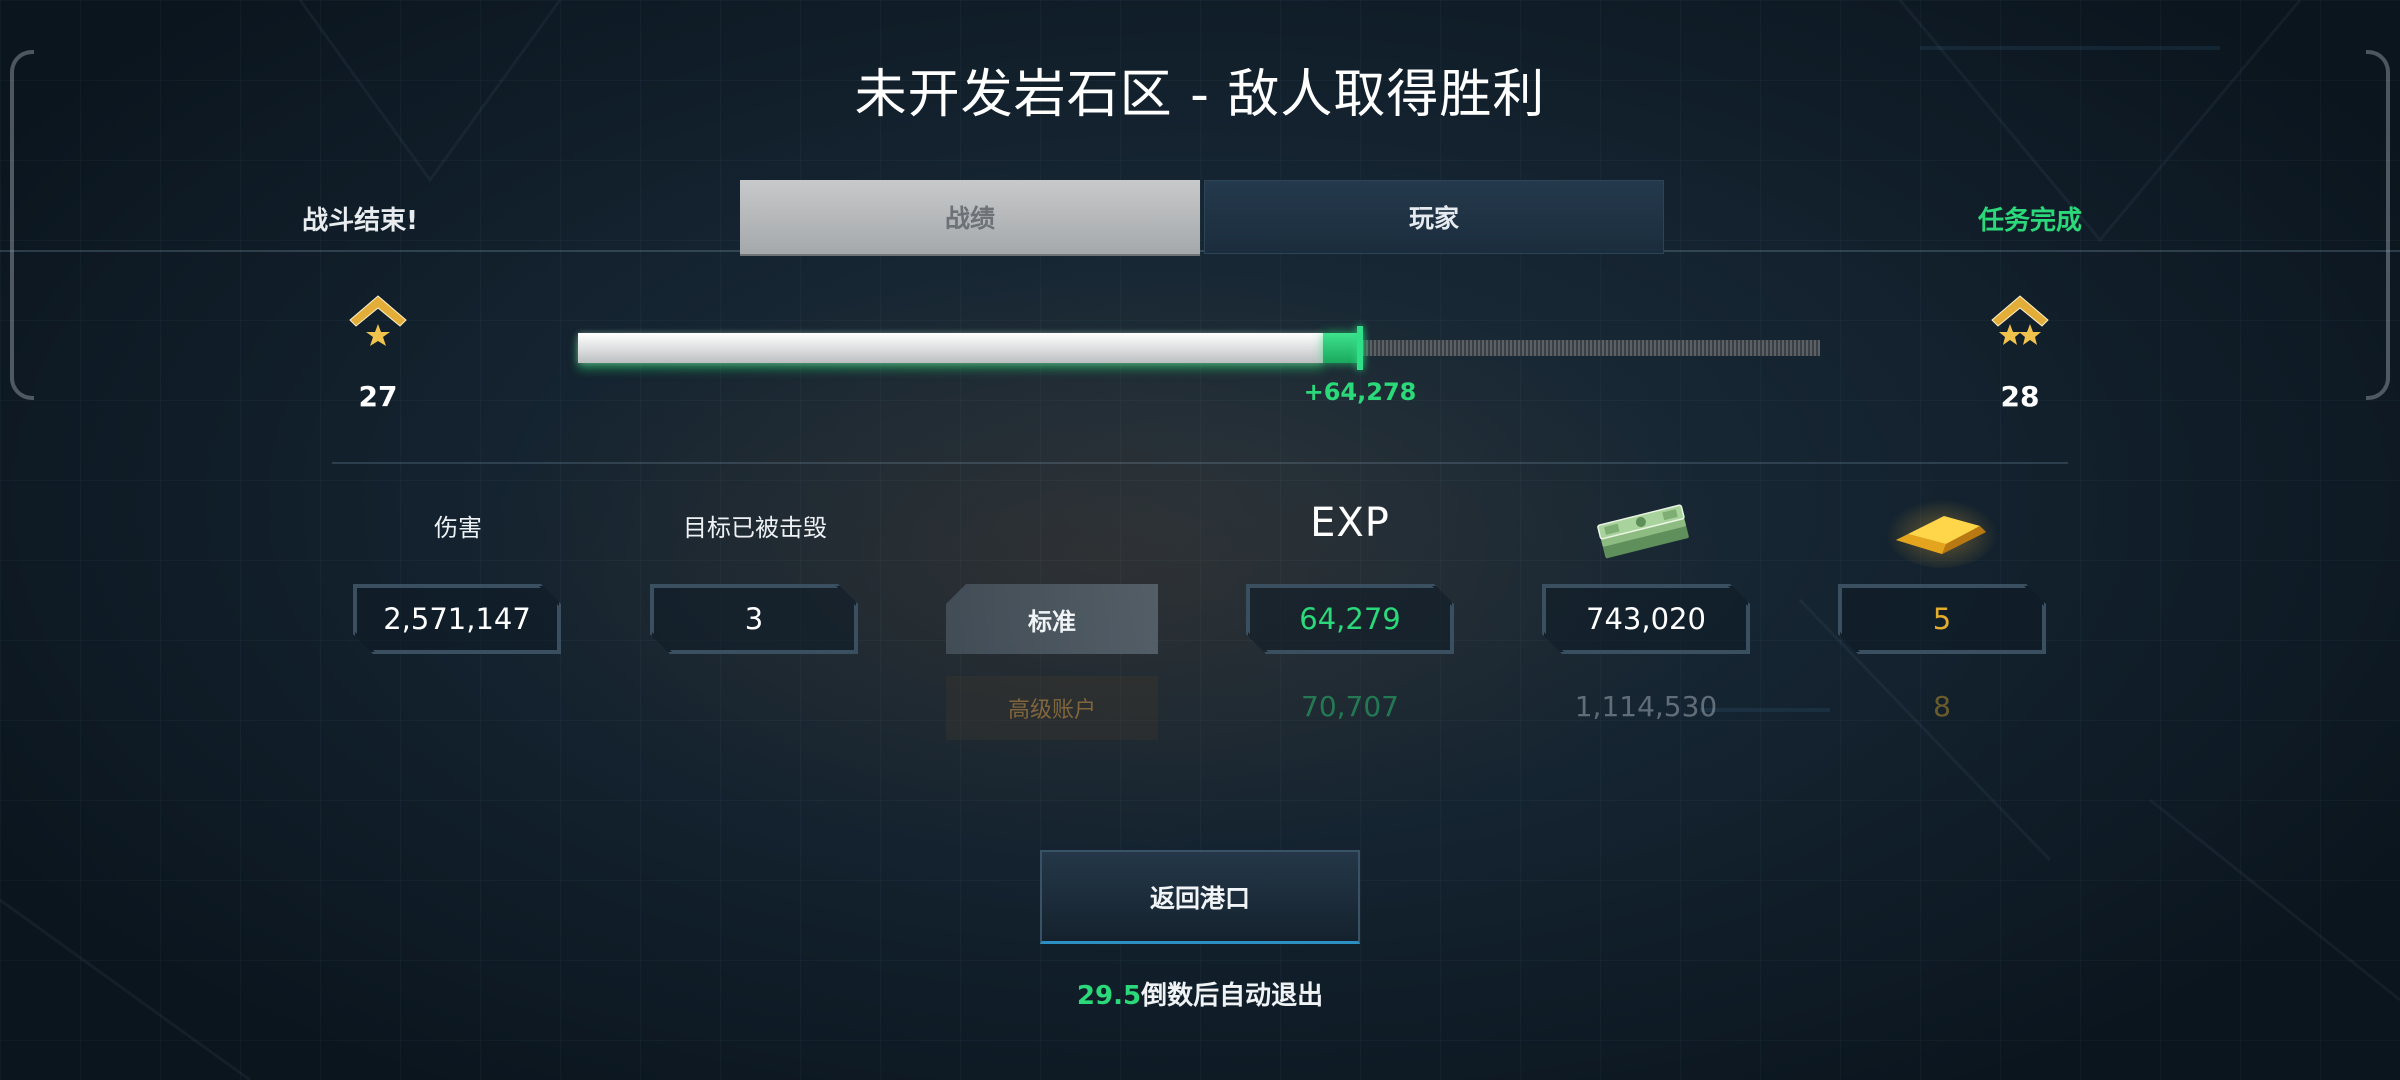 This screenshot has width=2400, height=1080. Describe the element at coordinates (970, 217) in the screenshot. I see `tab-results: 战绩` at that location.